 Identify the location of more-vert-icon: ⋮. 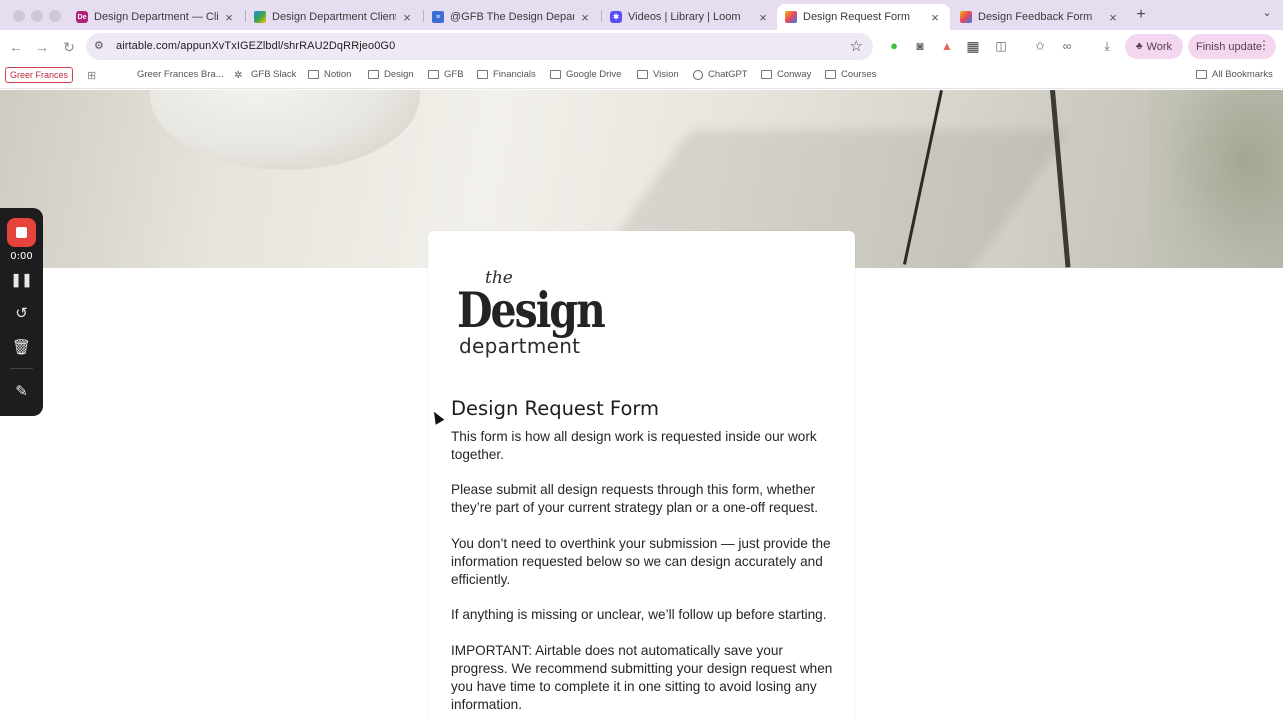
(1264, 45).